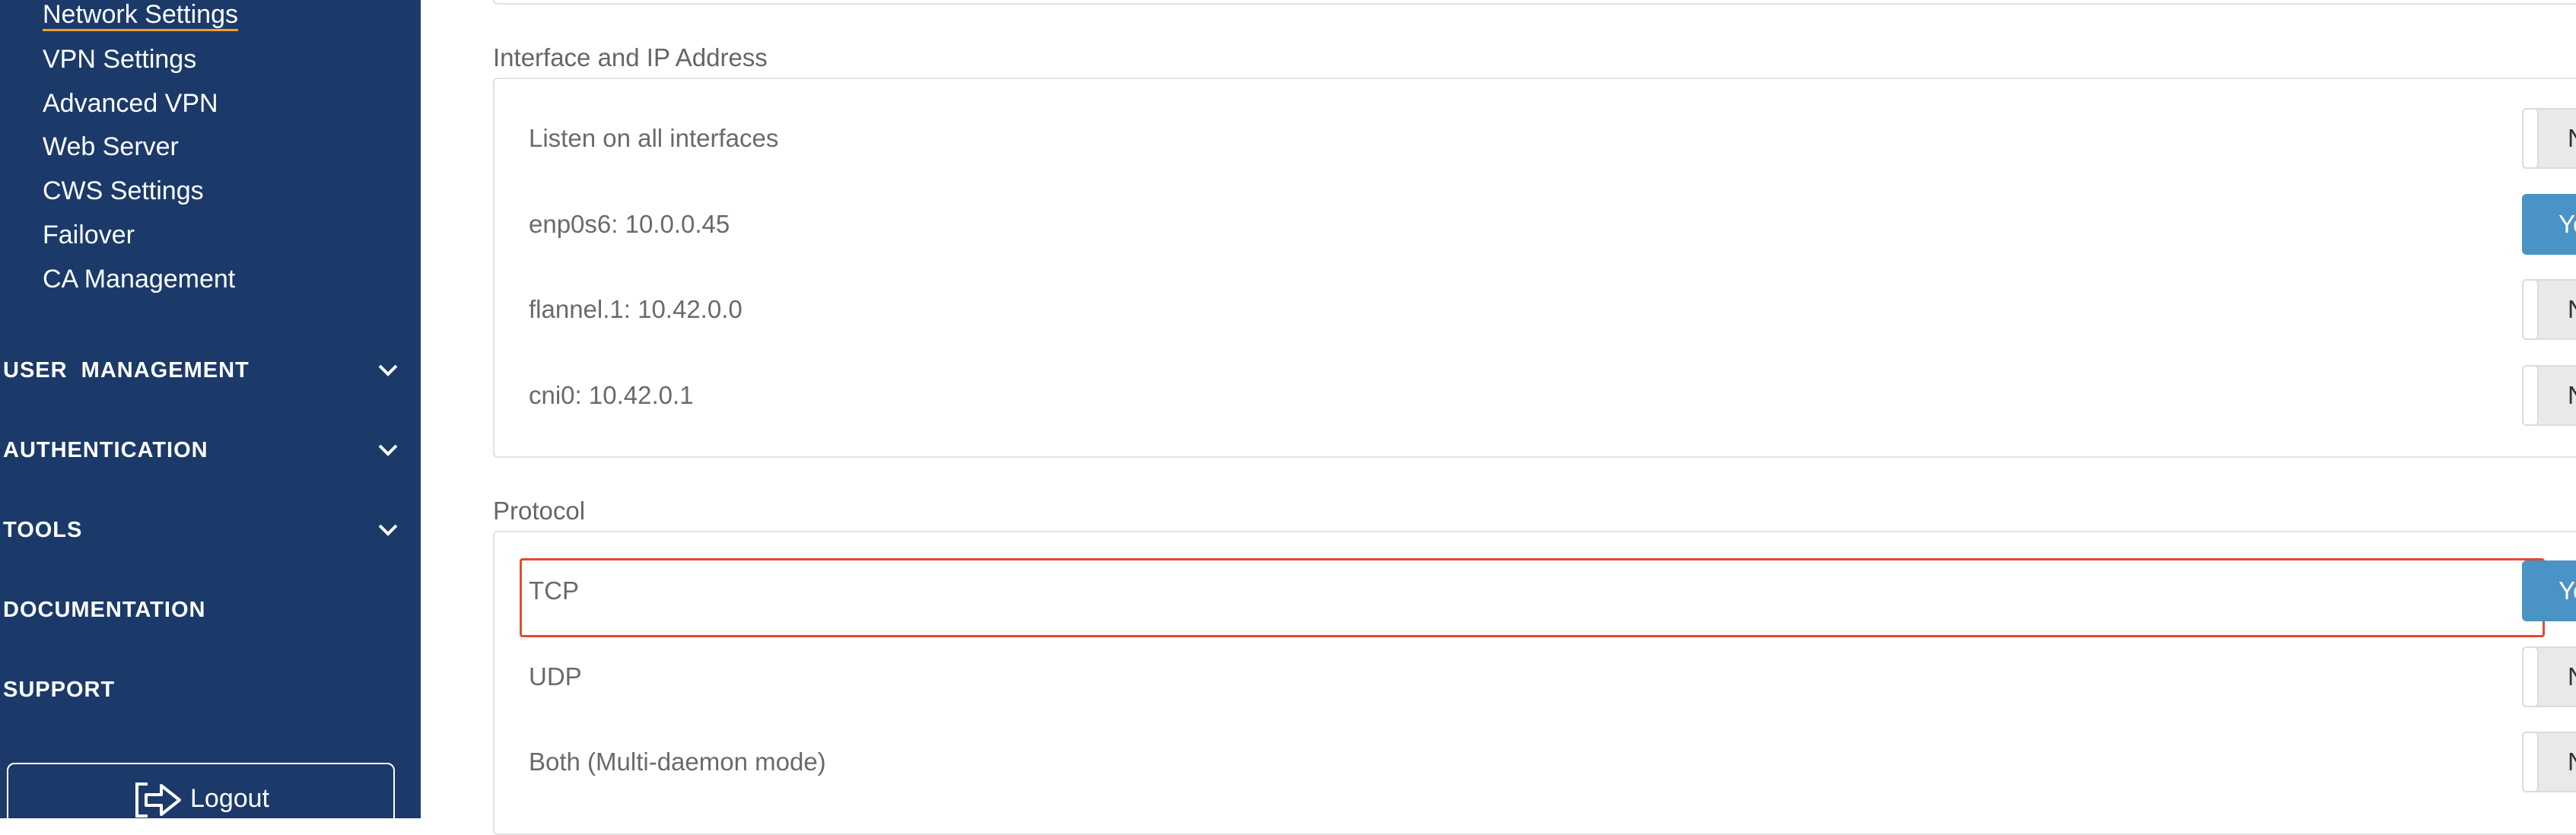 The width and height of the screenshot is (2576, 835). What do you see at coordinates (201, 690) in the screenshot?
I see `nav-section-support: SUPPORT` at bounding box center [201, 690].